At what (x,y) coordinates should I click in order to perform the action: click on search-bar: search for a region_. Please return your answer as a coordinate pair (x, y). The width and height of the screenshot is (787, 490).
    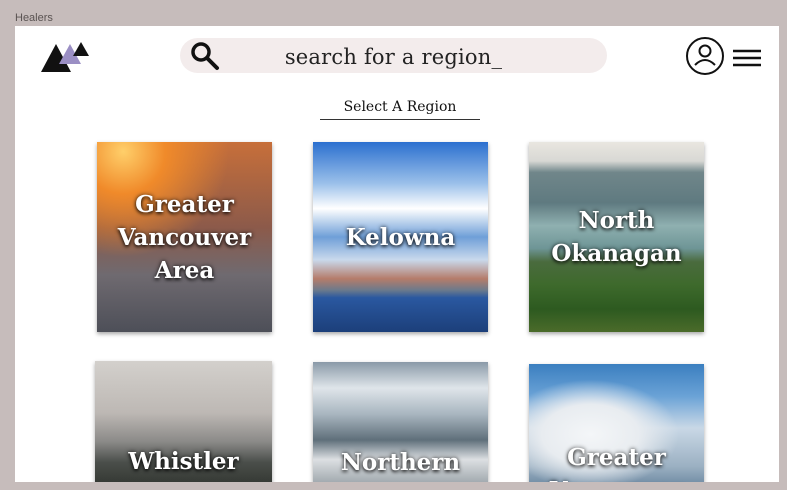
    Looking at the image, I should click on (393, 55).